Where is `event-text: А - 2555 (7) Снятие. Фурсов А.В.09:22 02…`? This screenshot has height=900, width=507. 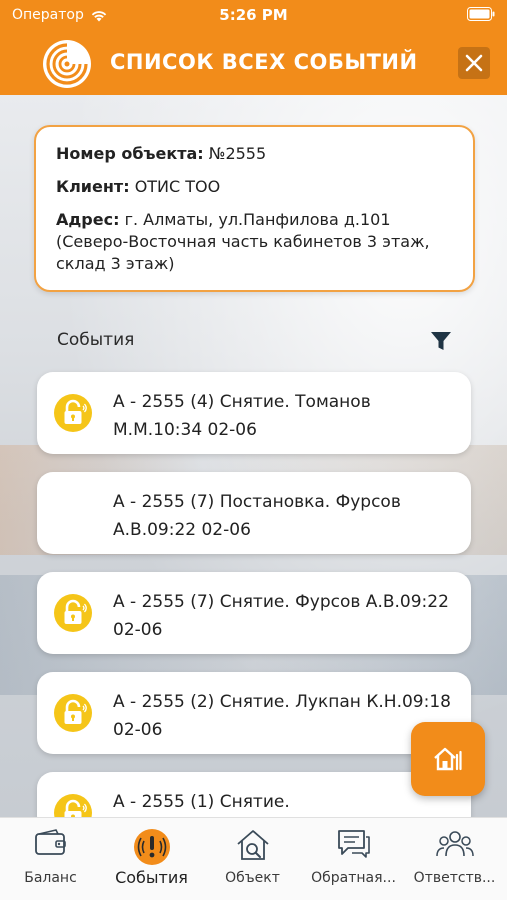 event-text: А - 2555 (7) Снятие. Фурсов А.В.09:22 02… is located at coordinates (281, 616).